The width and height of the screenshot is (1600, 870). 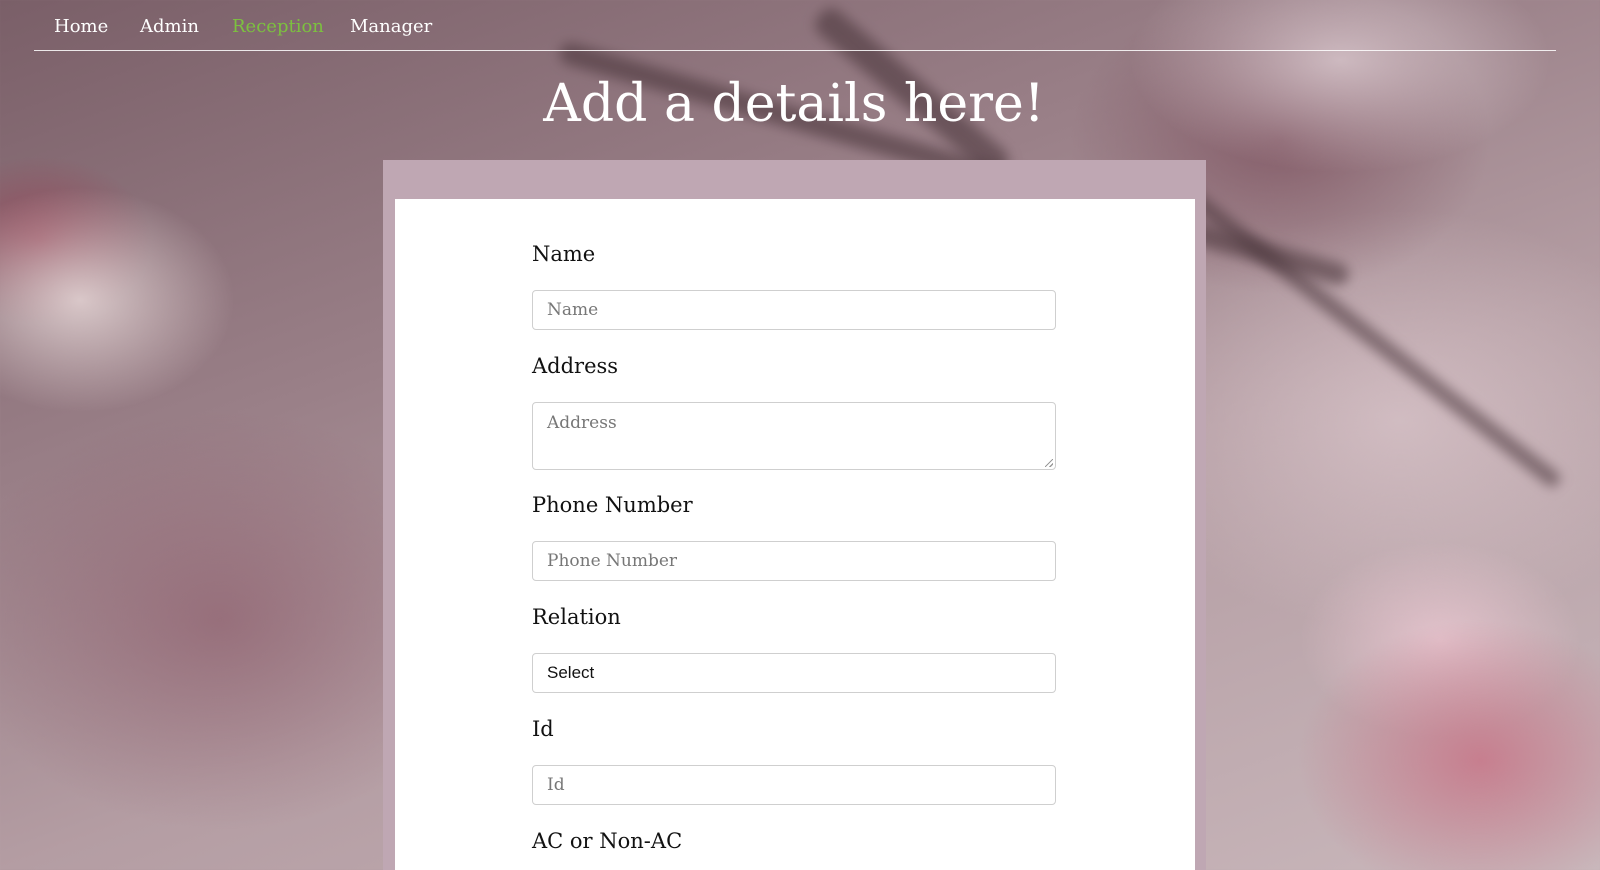 What do you see at coordinates (575, 366) in the screenshot?
I see `address-label: Address` at bounding box center [575, 366].